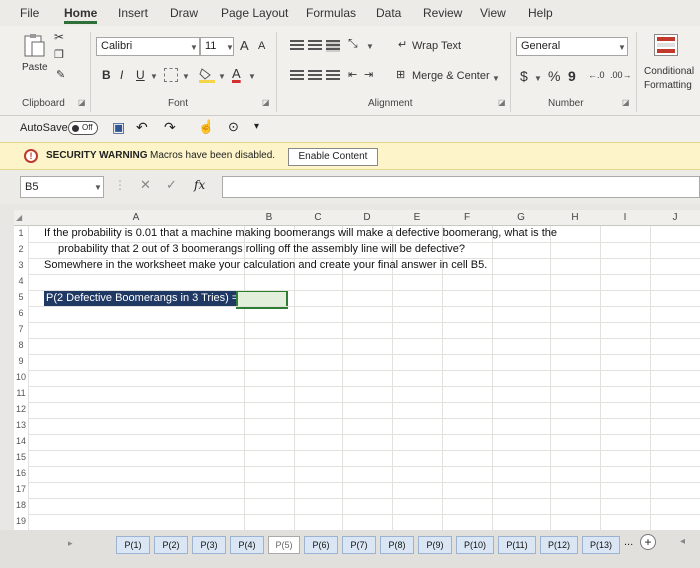 Image resolution: width=700 pixels, height=568 pixels. I want to click on comma-button: 9, so click(572, 76).